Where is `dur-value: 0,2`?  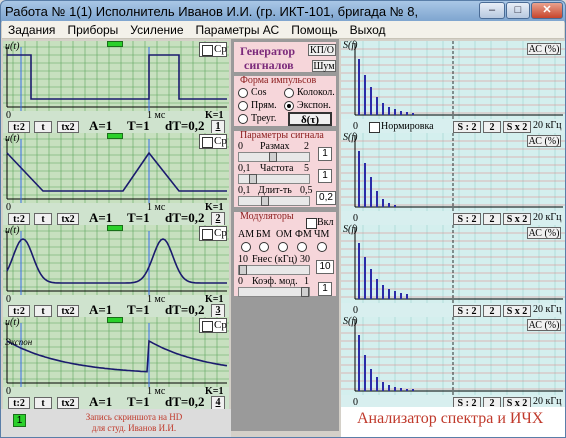
dur-value: 0,2 is located at coordinates (326, 198).